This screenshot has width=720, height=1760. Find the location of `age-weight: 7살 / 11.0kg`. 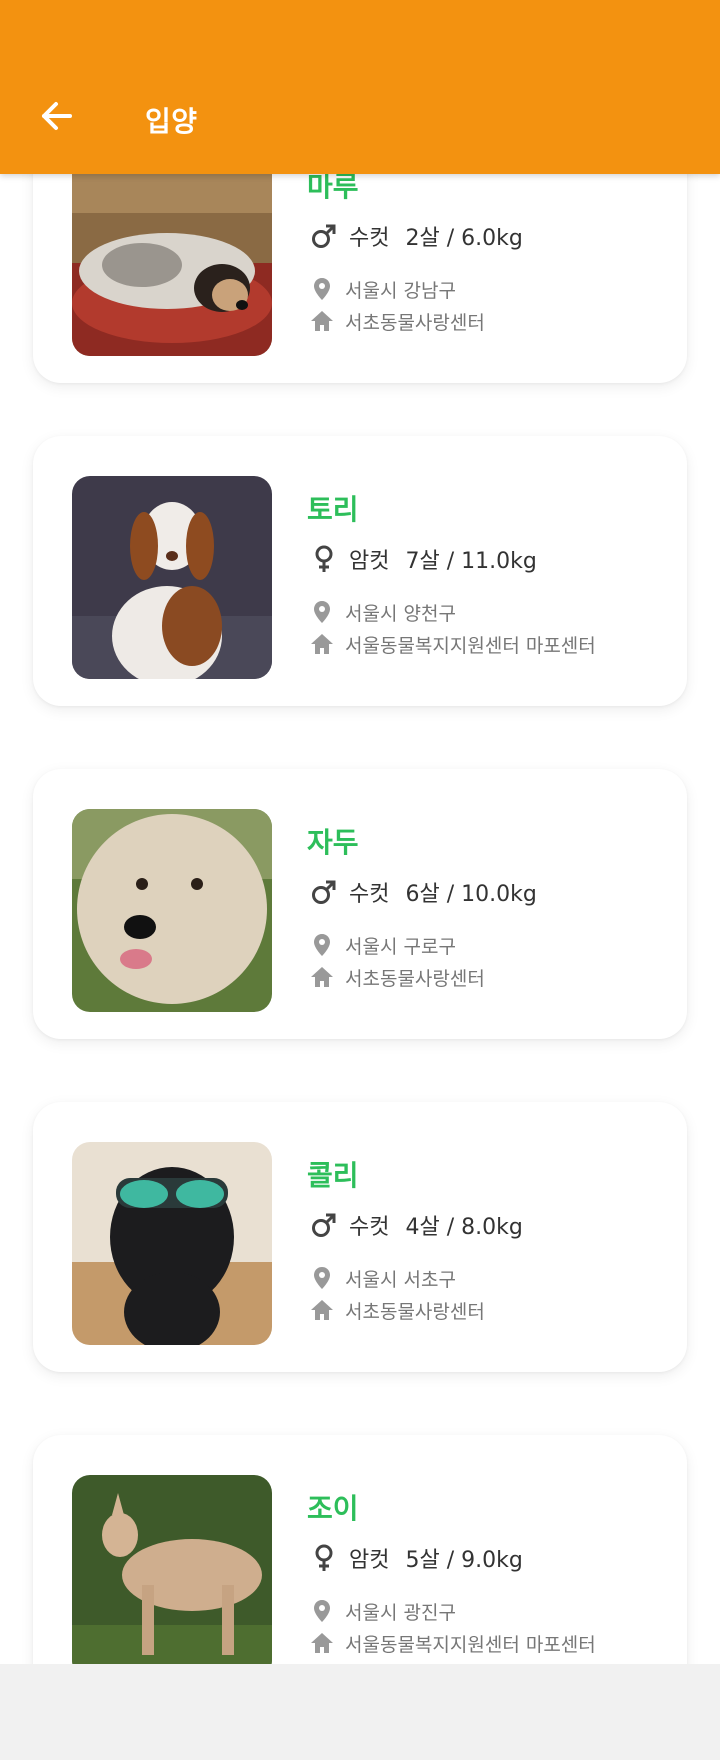

age-weight: 7살 / 11.0kg is located at coordinates (471, 561).